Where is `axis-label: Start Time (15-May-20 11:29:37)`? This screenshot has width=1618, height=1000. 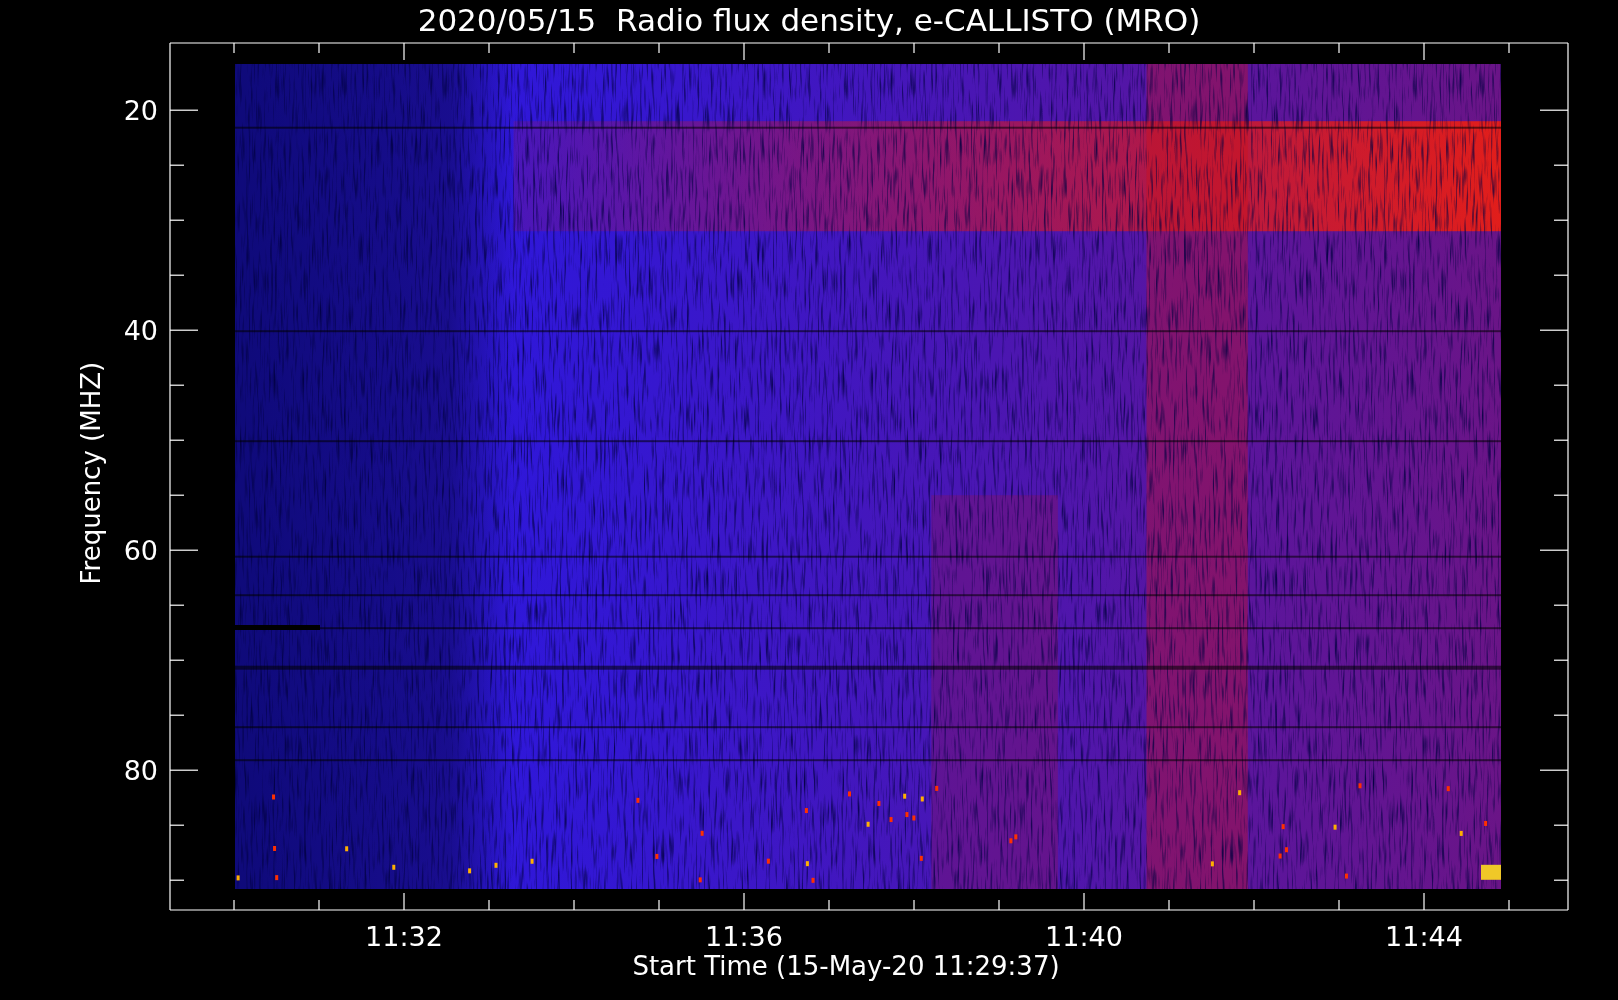 axis-label: Start Time (15-May-20 11:29:37) is located at coordinates (846, 966).